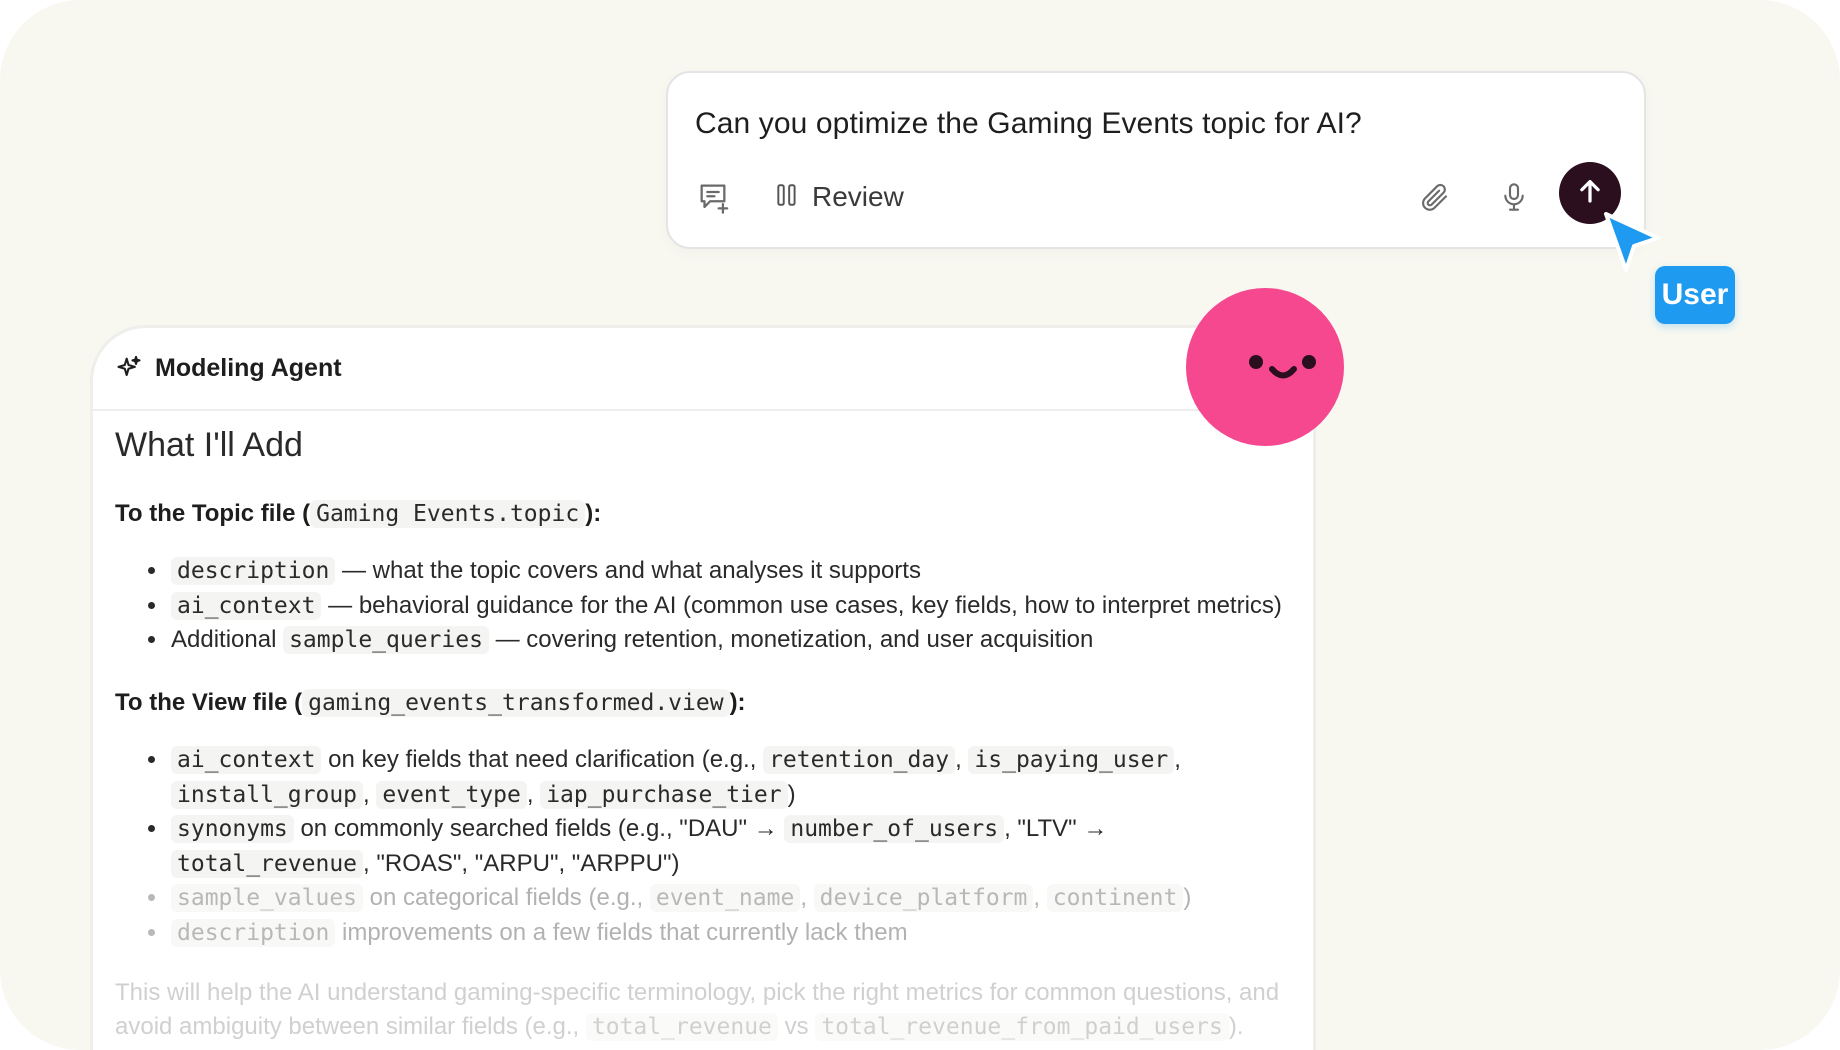 This screenshot has height=1050, width=1840. Describe the element at coordinates (1514, 197) in the screenshot. I see `microphone-icon` at that location.